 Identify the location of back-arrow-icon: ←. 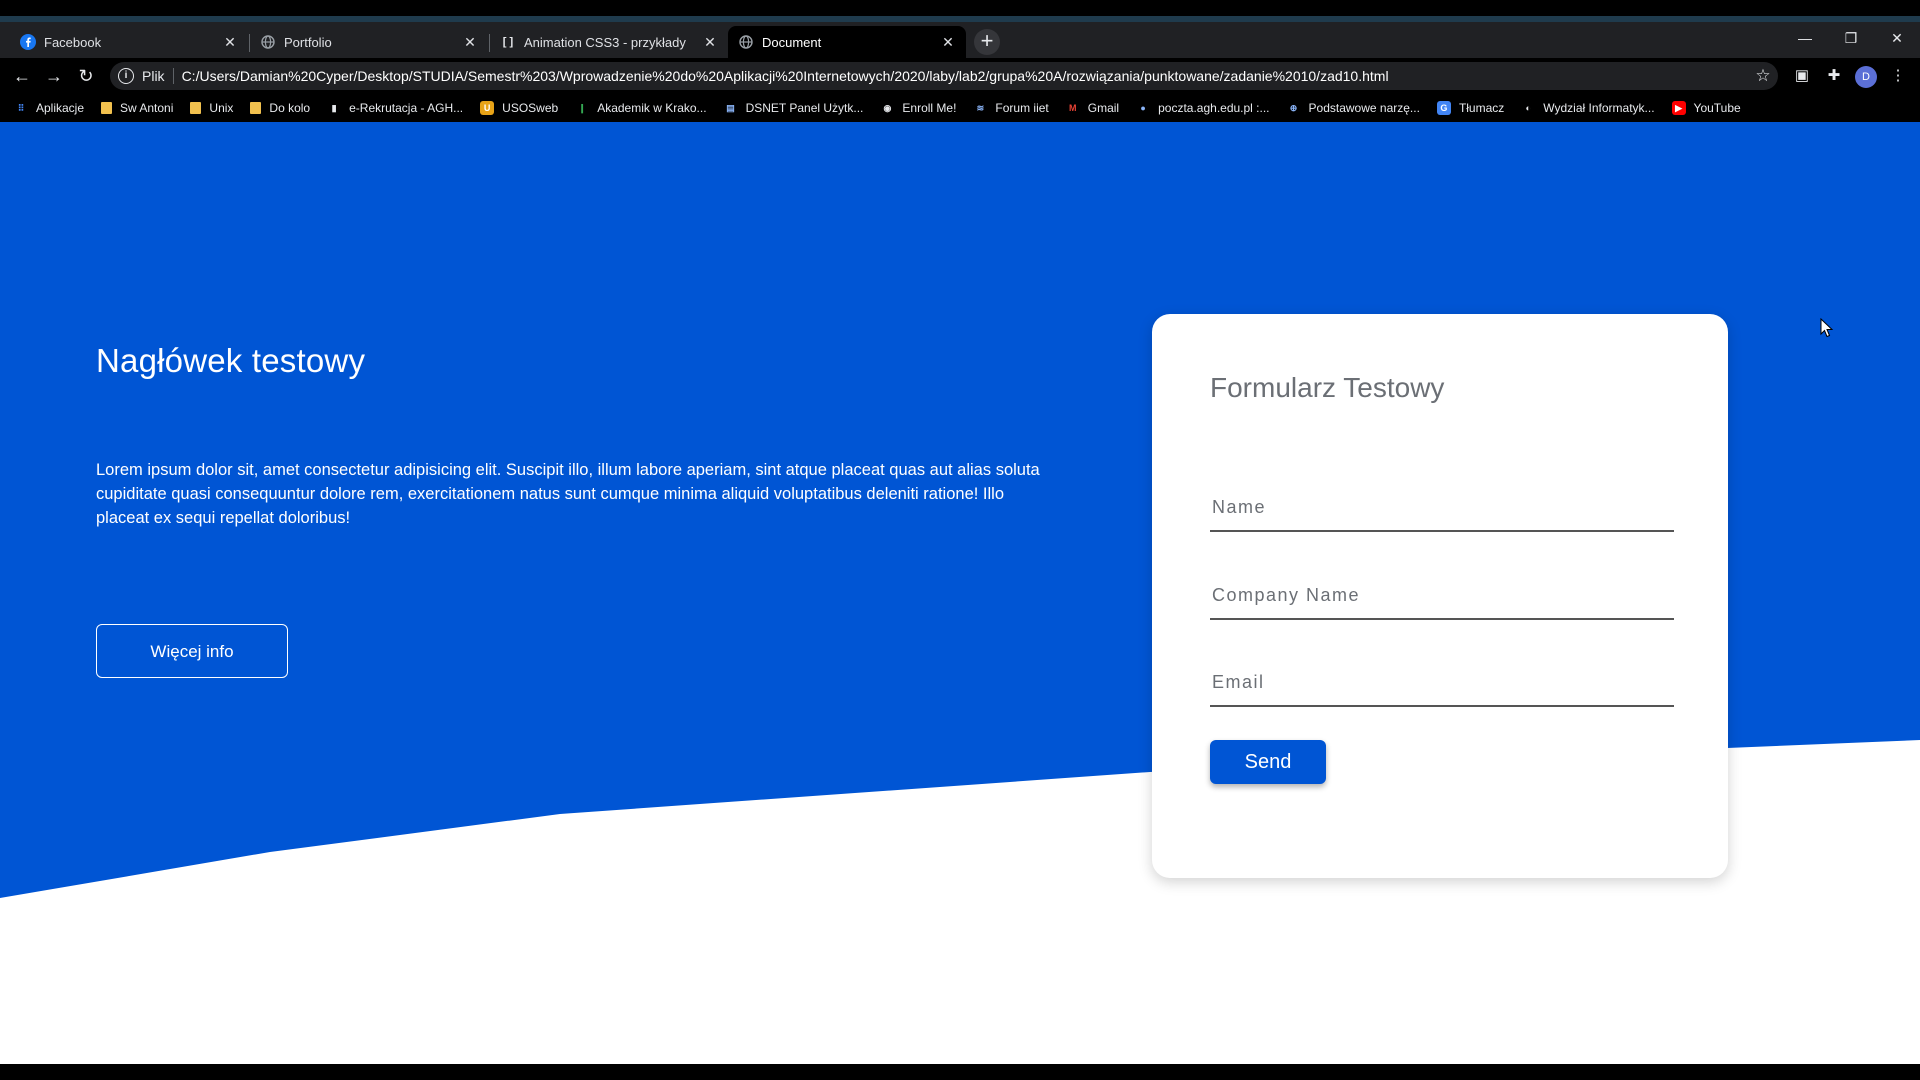
(22, 76).